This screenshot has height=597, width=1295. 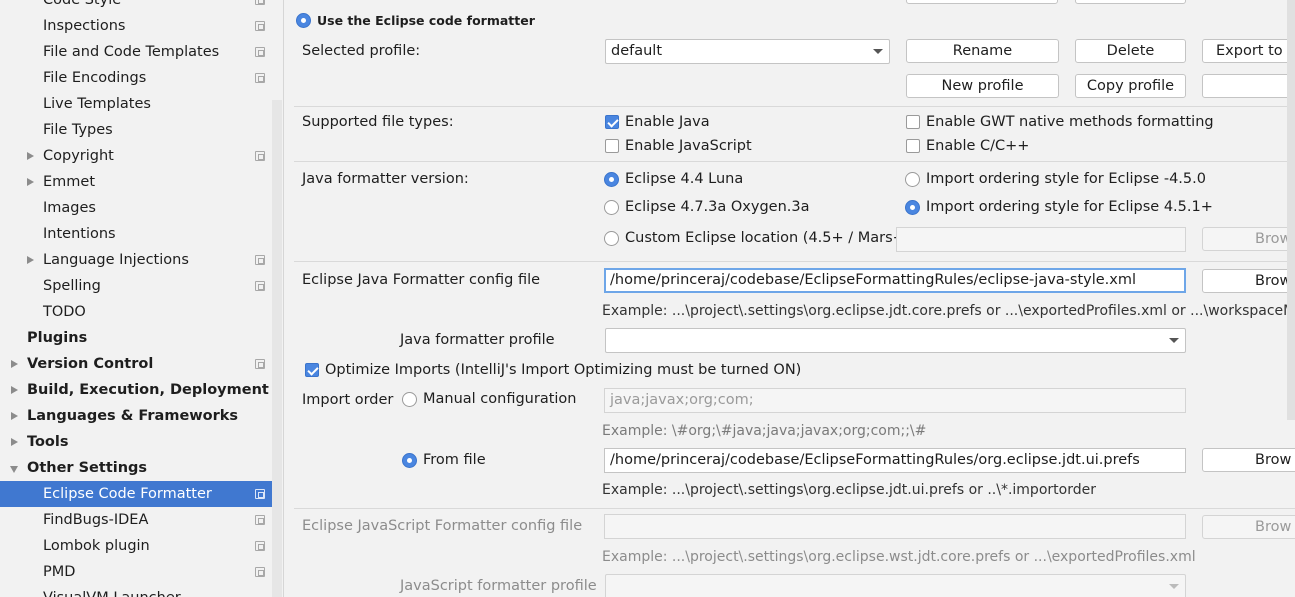 I want to click on sidebar-item: PMD, so click(x=141, y=572).